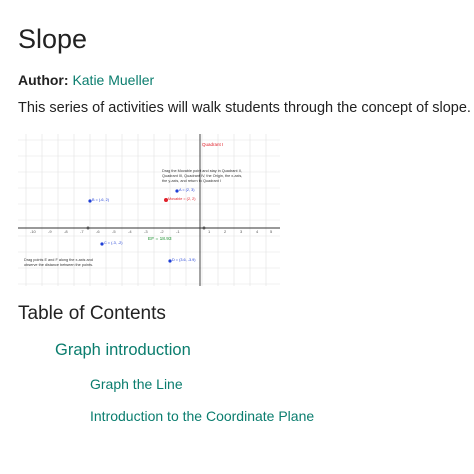 Image resolution: width=474 pixels, height=474 pixels. I want to click on toc-item-graph-the-line: Graph the Line, so click(136, 384).